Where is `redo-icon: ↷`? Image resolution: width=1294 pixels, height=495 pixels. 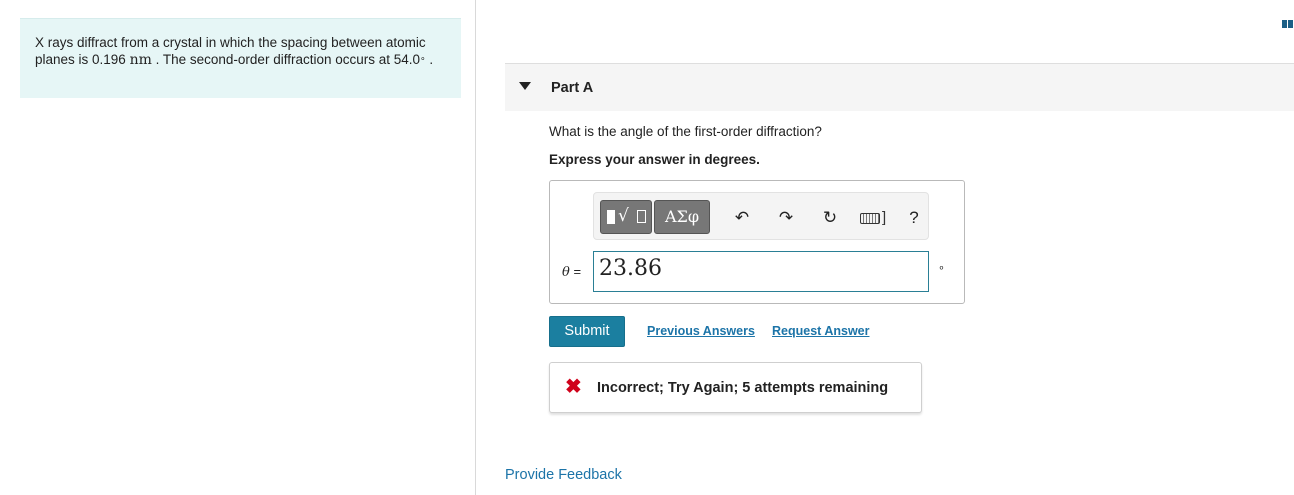
redo-icon: ↷ is located at coordinates (786, 218).